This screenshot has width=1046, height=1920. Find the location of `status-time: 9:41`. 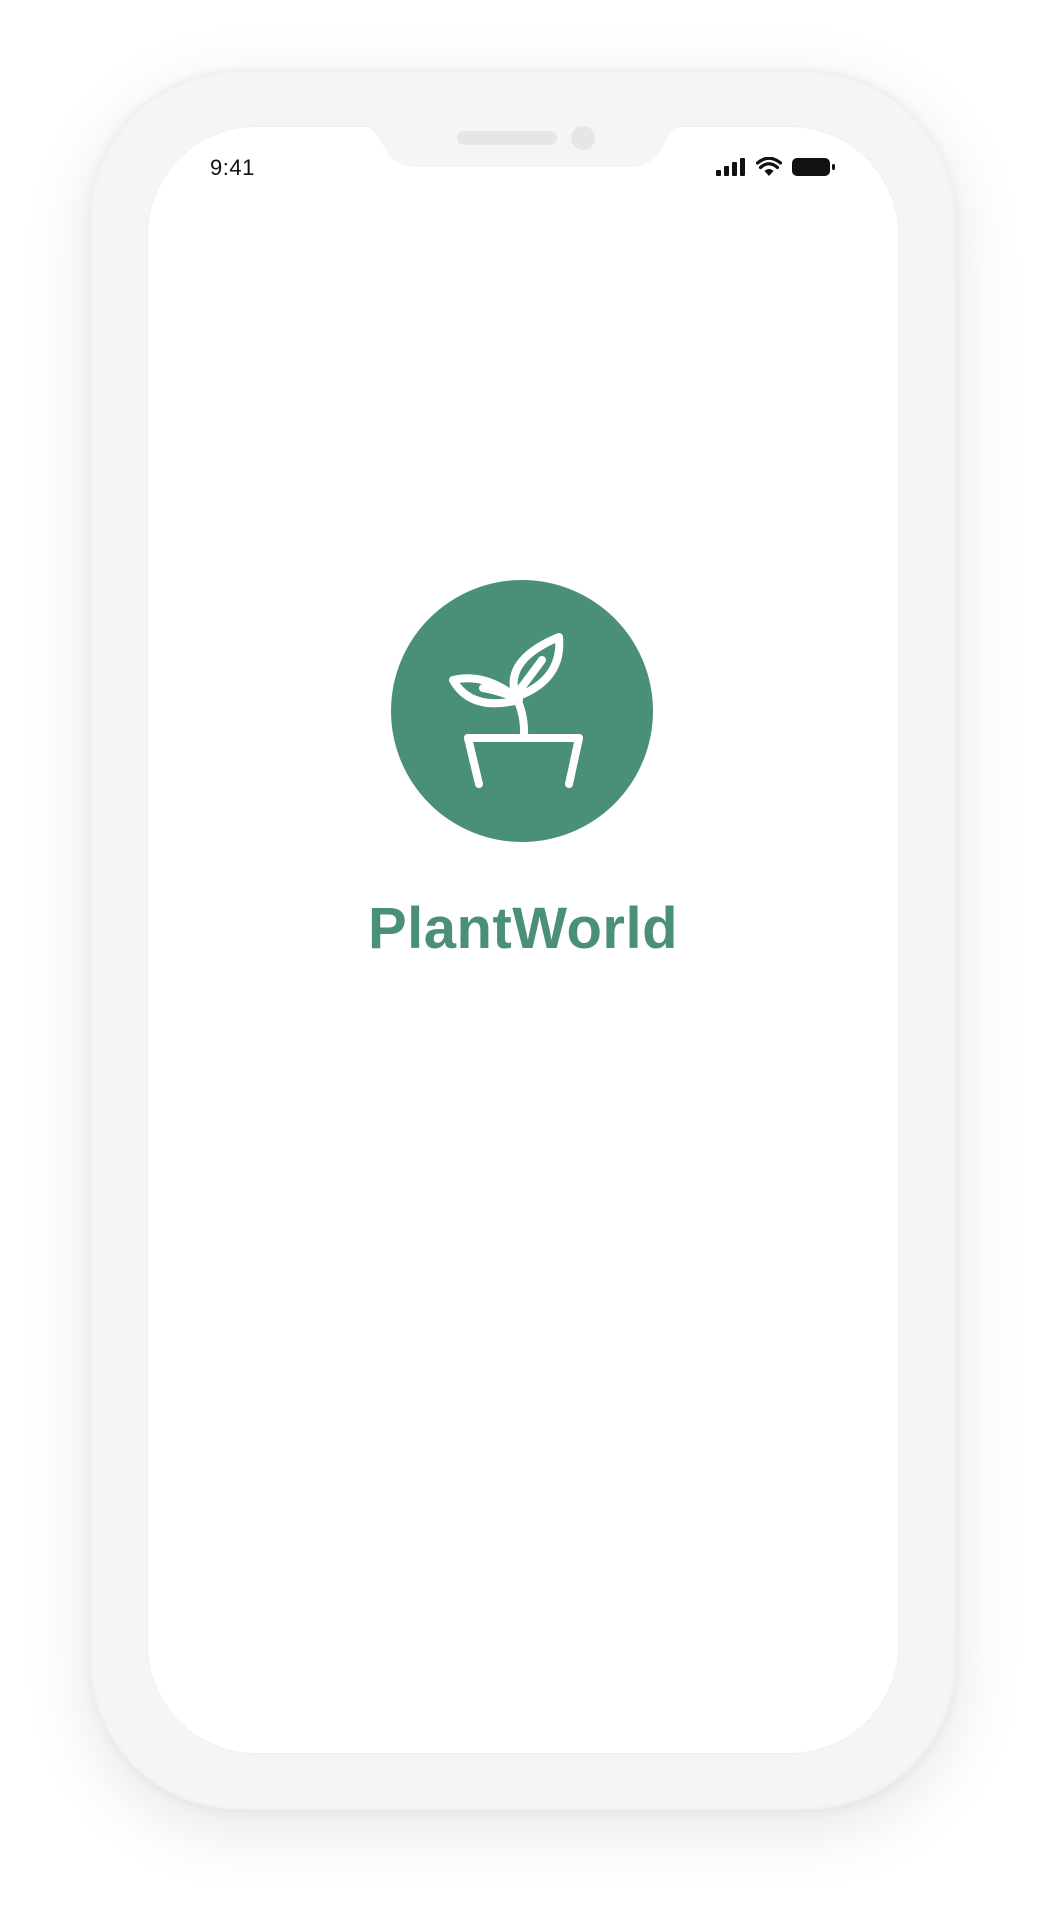

status-time: 9:41 is located at coordinates (232, 167).